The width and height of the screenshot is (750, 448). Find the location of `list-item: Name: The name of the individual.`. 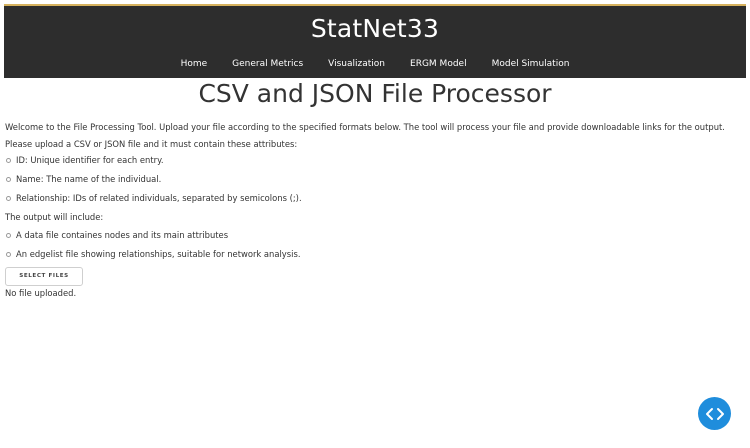

list-item: Name: The name of the individual. is located at coordinates (375, 182).